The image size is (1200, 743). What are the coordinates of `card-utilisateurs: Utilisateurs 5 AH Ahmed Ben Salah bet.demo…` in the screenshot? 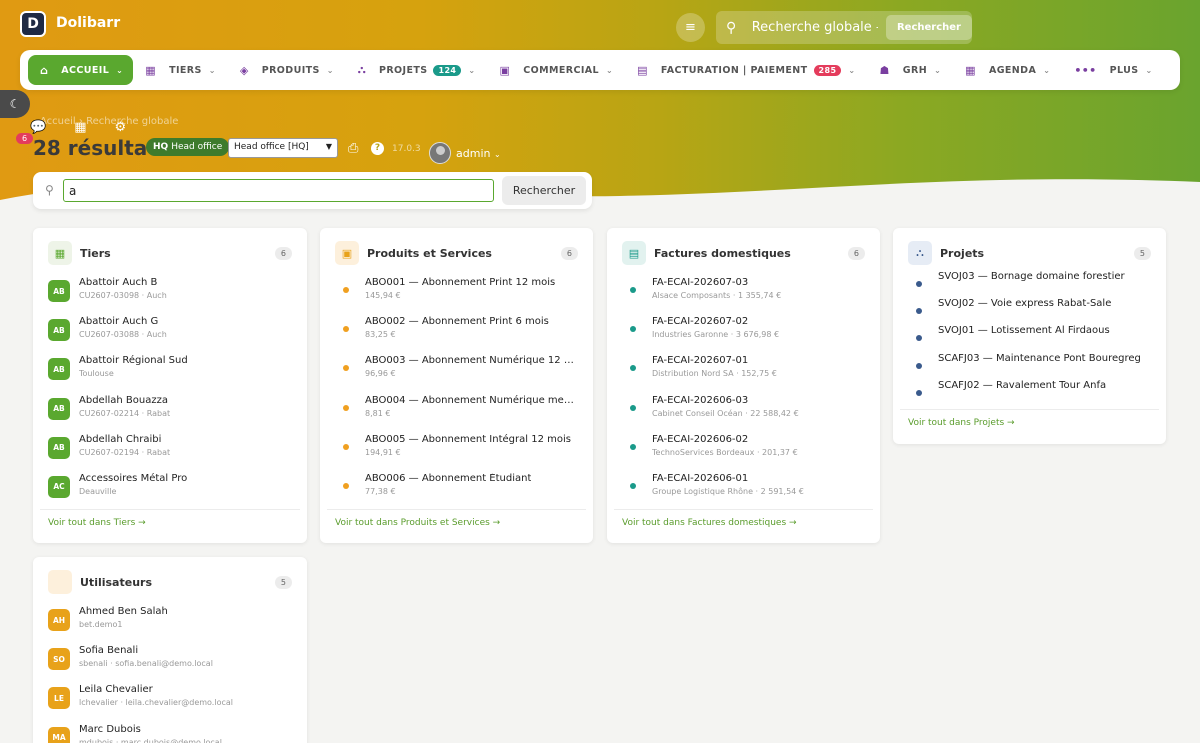 It's located at (170, 650).